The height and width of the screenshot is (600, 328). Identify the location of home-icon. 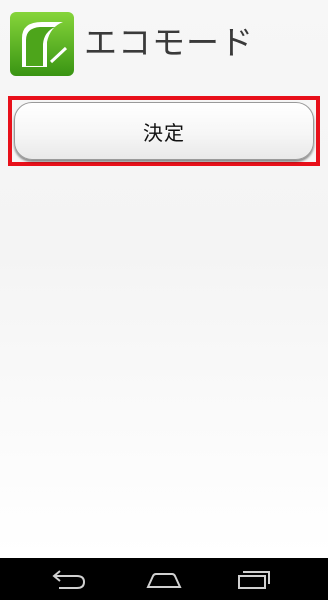
(164, 580).